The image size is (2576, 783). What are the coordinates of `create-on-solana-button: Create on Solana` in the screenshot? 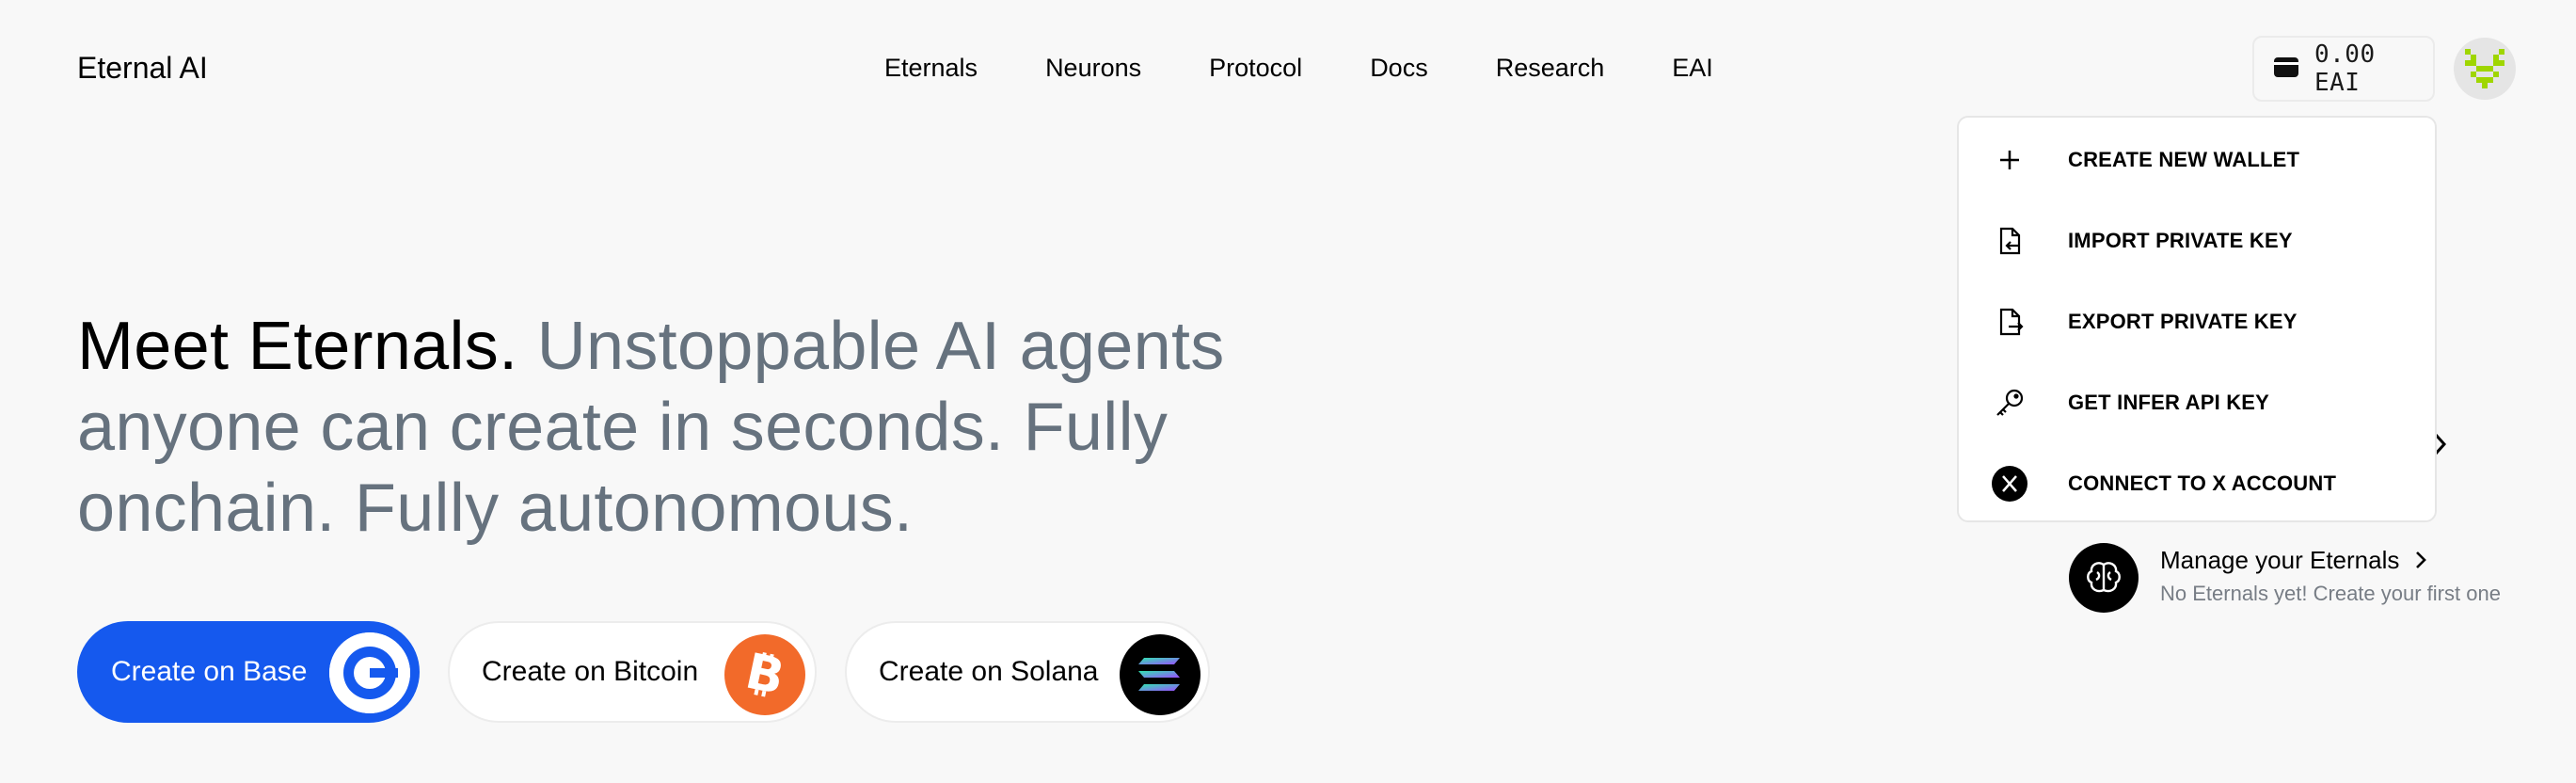 It's located at (1028, 672).